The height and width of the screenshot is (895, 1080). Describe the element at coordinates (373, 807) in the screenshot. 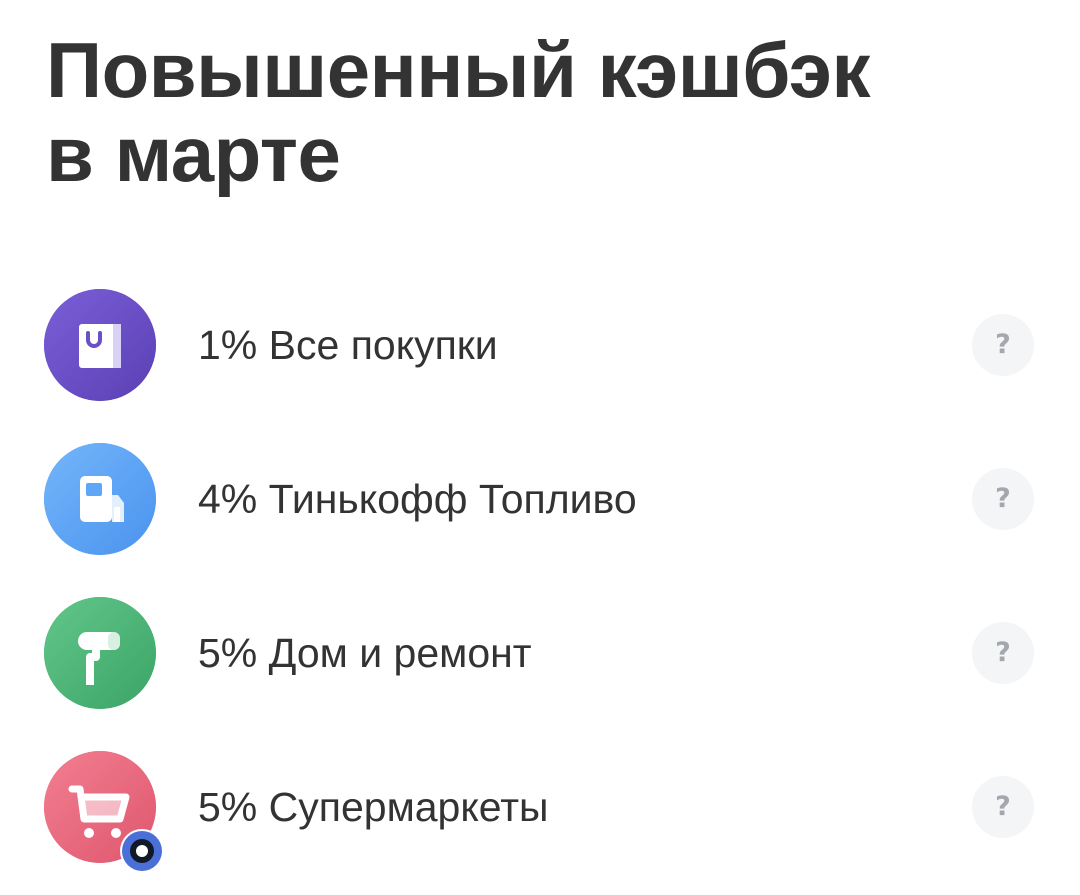

I see `cashback-item-label: 5% Супермаркеты` at that location.